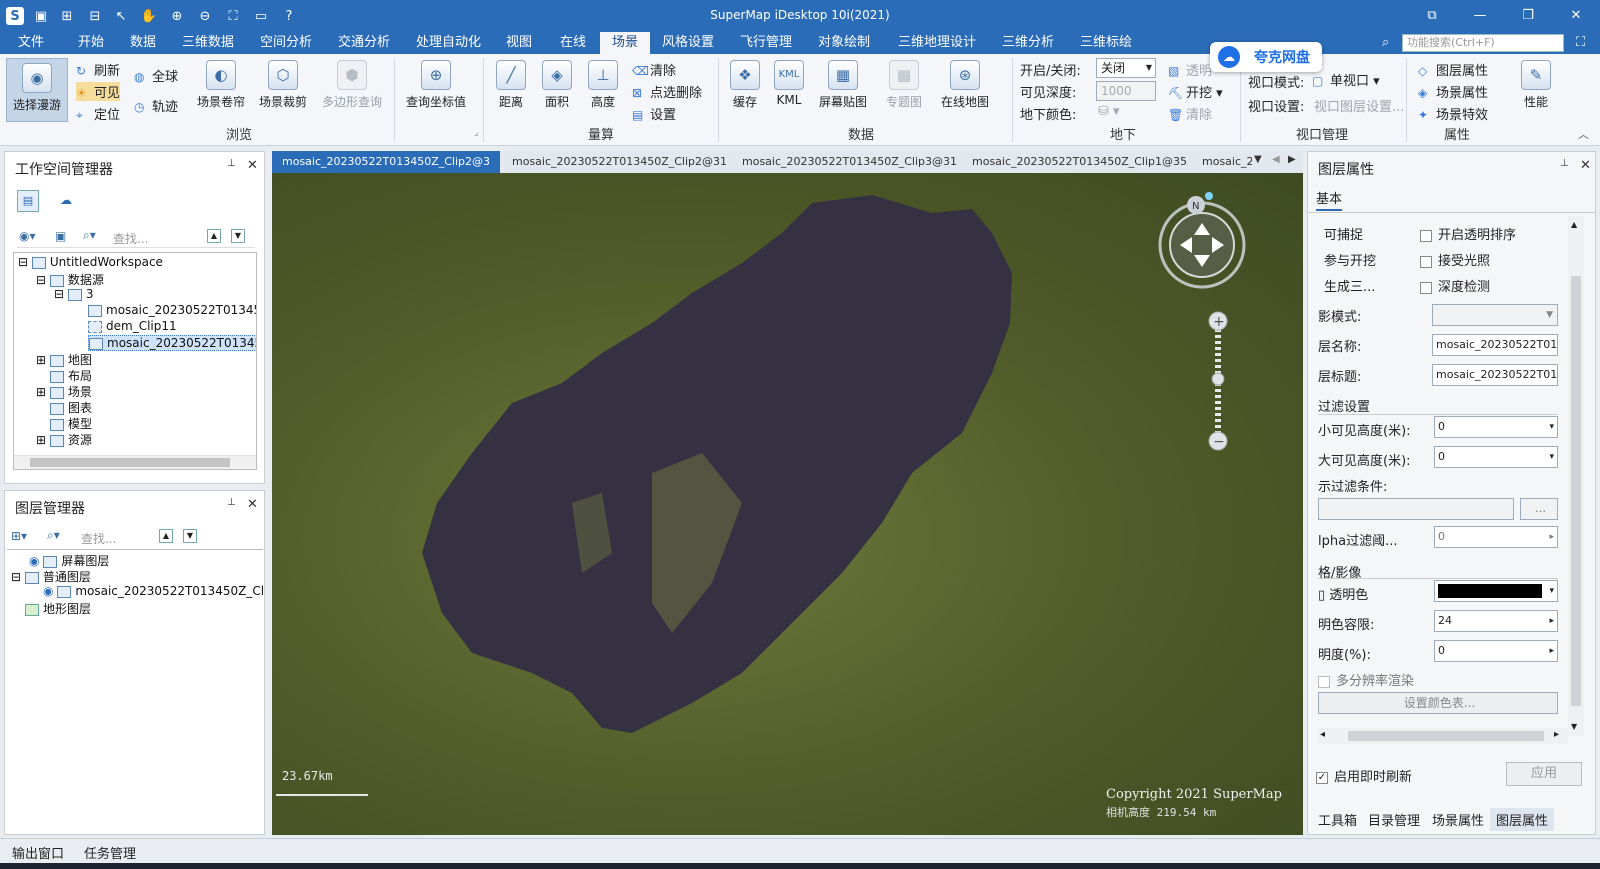  I want to click on tab-map: mosaic_20230522T013450Z_Clip3@31, so click(846, 162).